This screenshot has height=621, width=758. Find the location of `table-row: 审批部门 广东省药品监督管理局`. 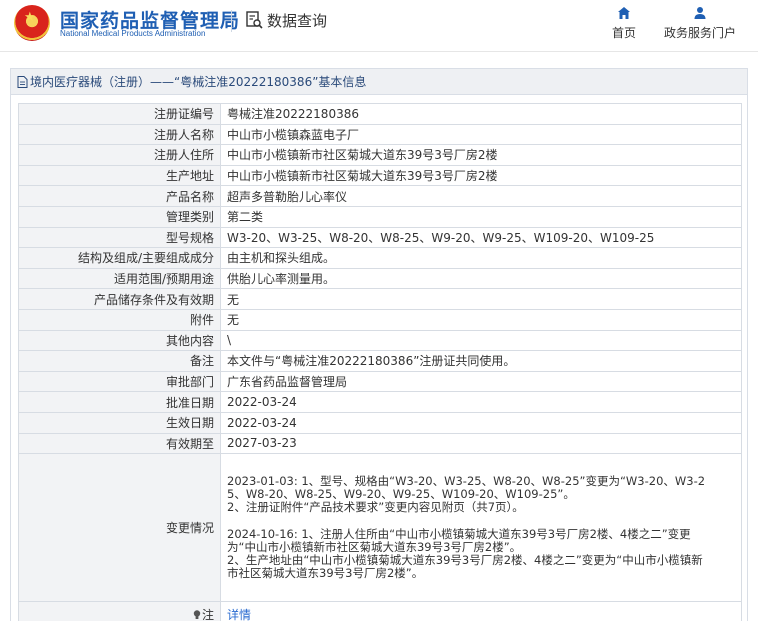

table-row: 审批部门 广东省药品监督管理局 is located at coordinates (380, 381).